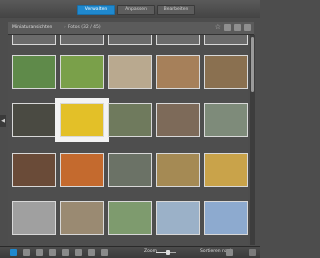 The height and width of the screenshot is (258, 320). What do you see at coordinates (3, 121) in the screenshot?
I see `collapse-left-handle: ◀` at bounding box center [3, 121].